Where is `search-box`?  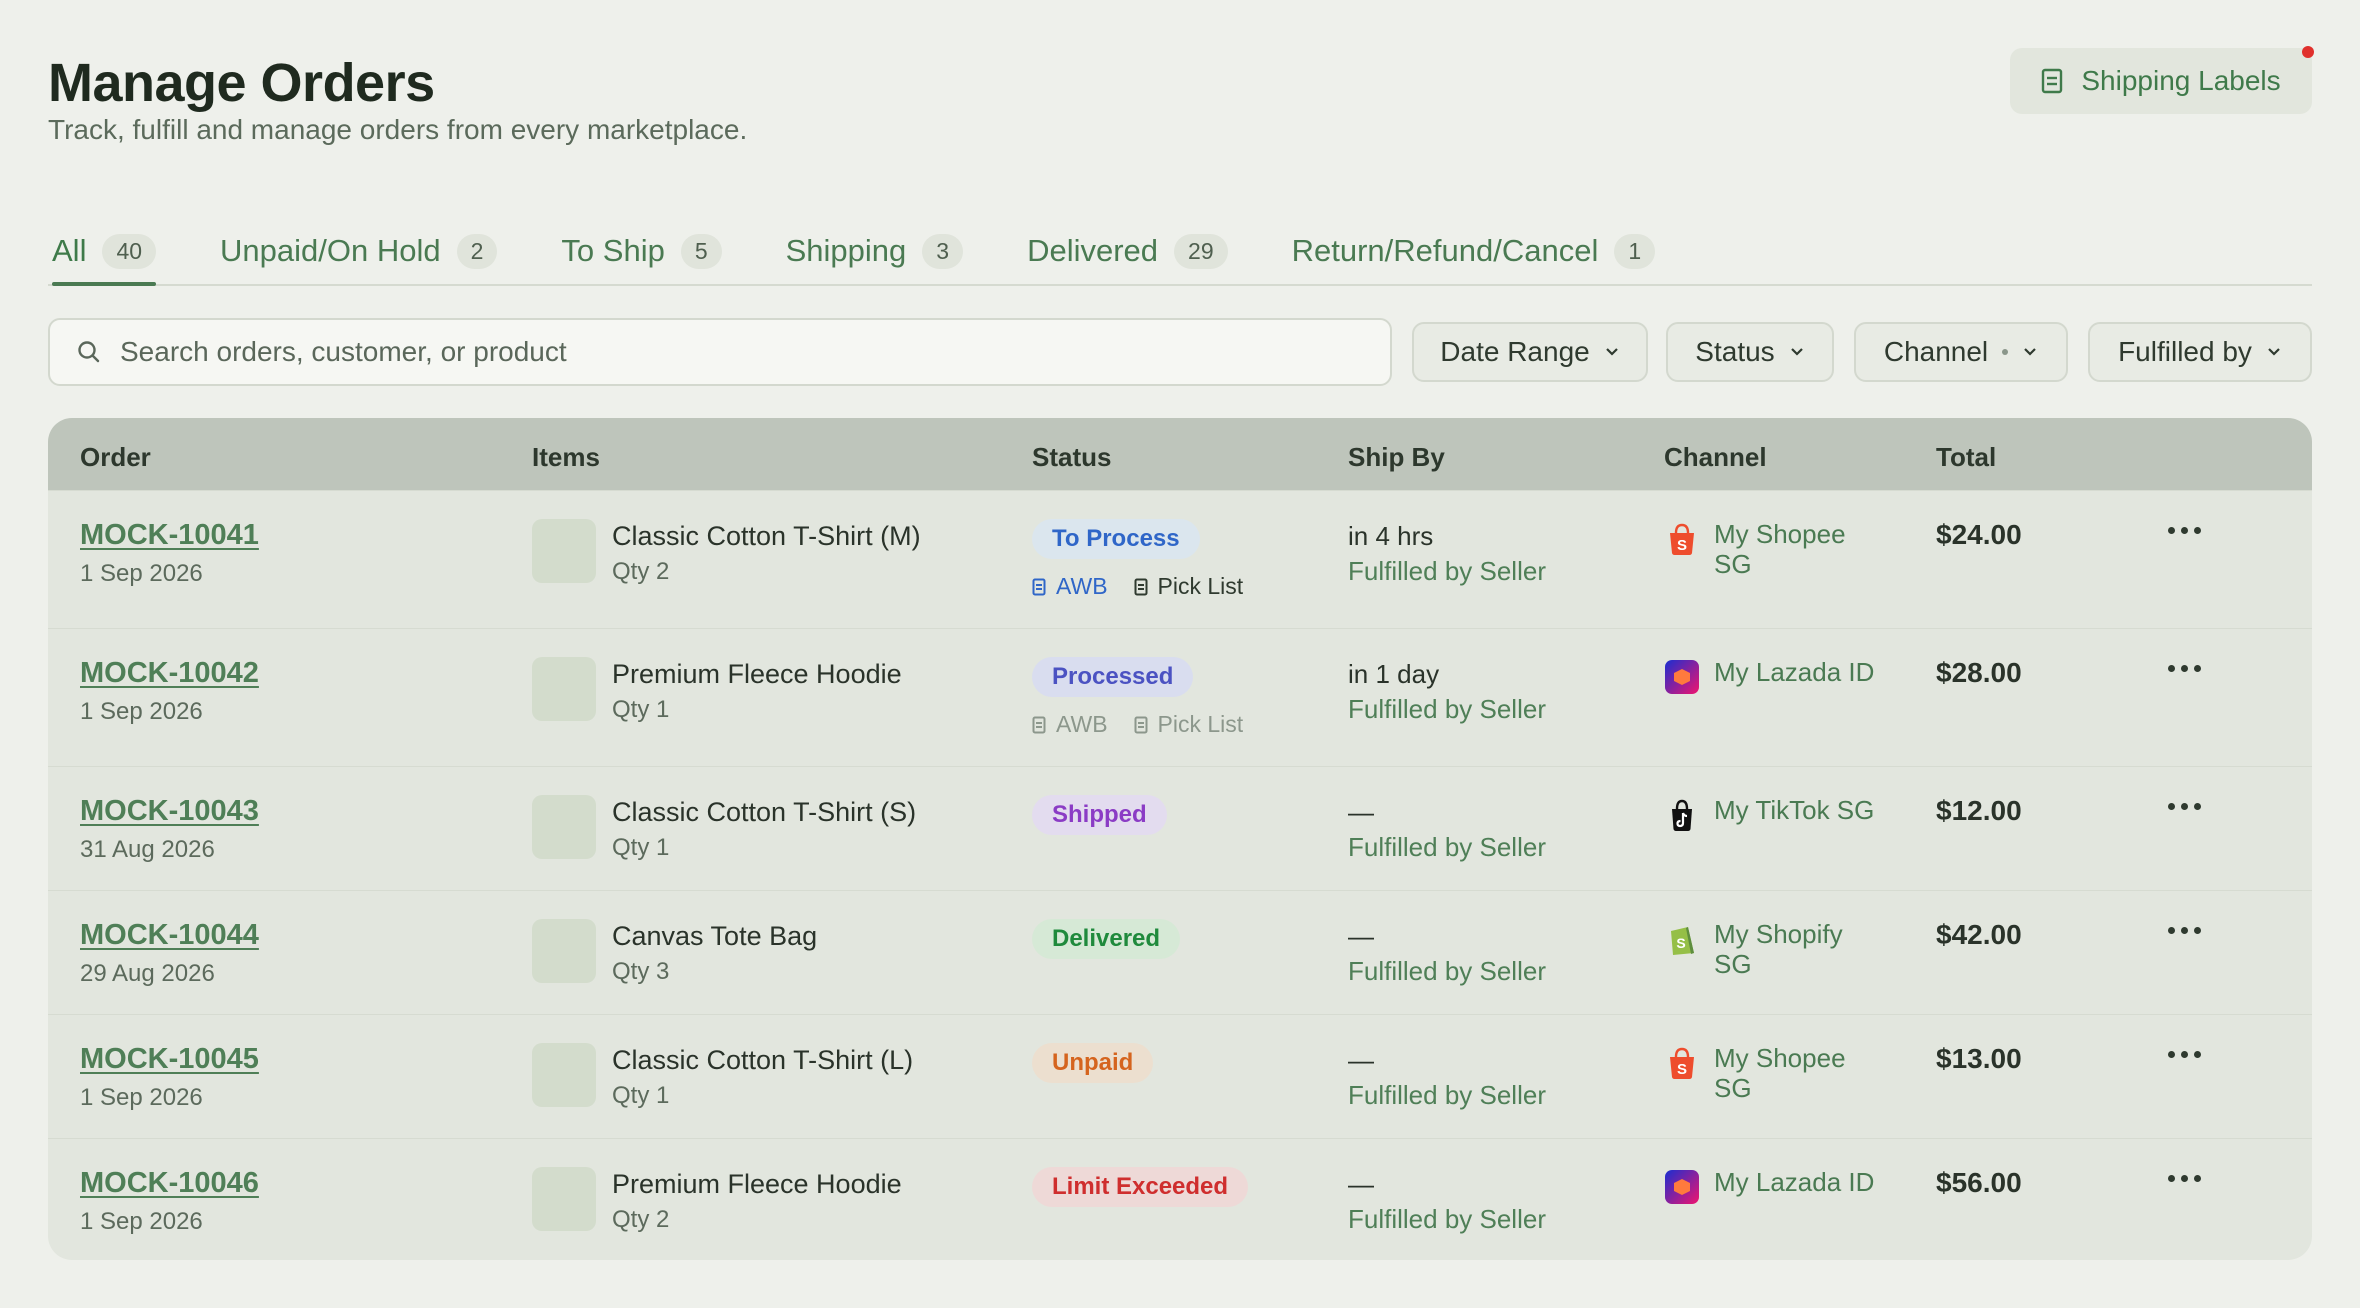
search-box is located at coordinates (720, 352).